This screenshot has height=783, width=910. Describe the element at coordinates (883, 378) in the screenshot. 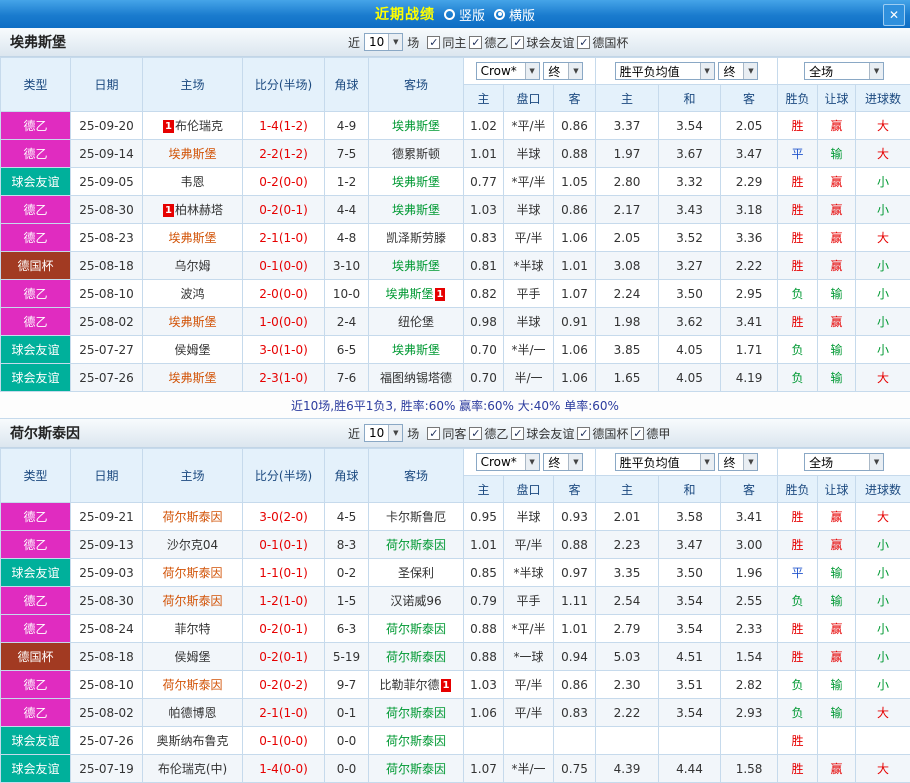

I see `result-goals: 大` at that location.